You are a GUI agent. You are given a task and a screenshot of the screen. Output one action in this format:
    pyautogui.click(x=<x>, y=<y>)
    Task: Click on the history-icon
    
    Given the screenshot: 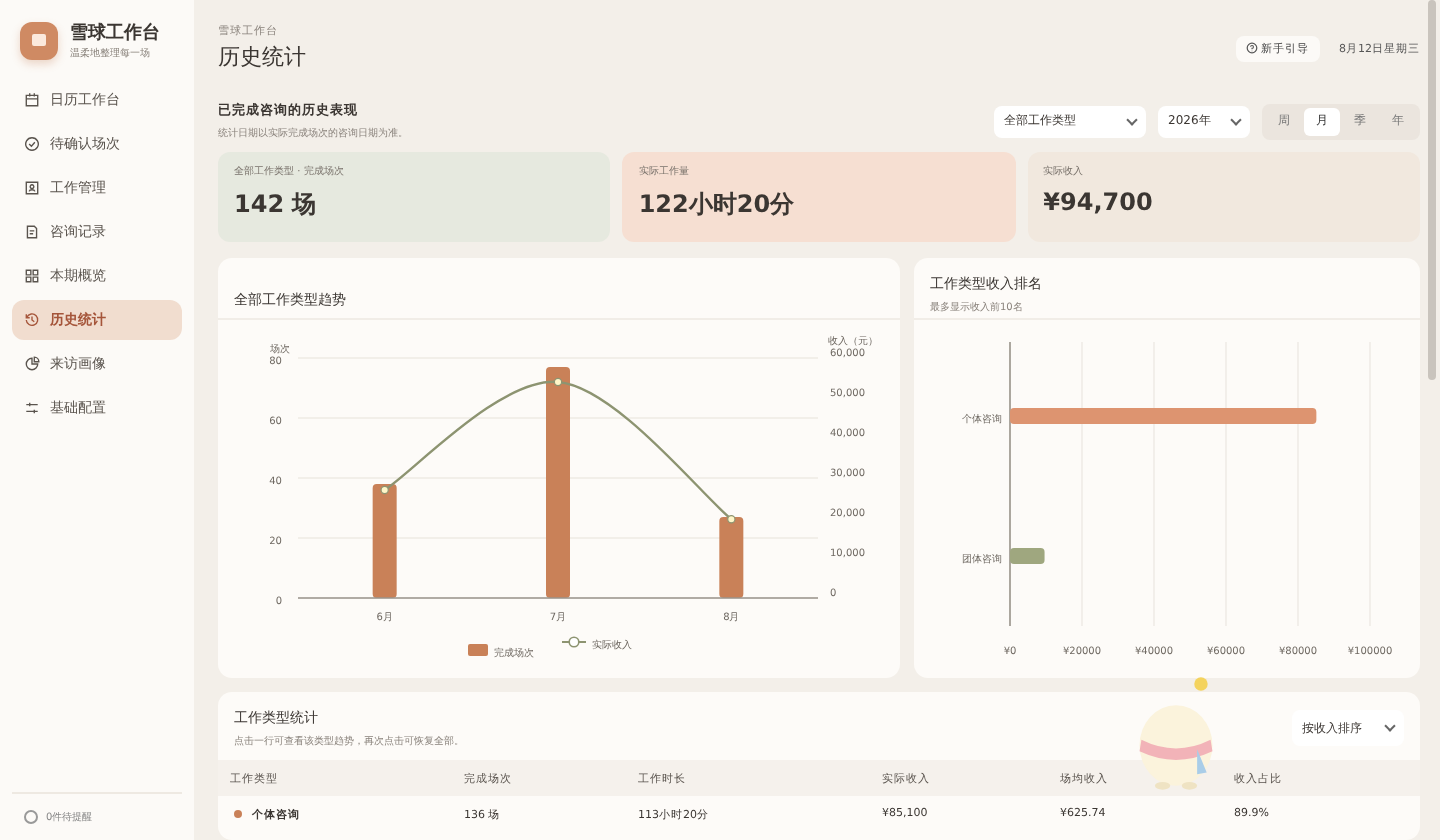 What is the action you would take?
    pyautogui.click(x=32, y=320)
    